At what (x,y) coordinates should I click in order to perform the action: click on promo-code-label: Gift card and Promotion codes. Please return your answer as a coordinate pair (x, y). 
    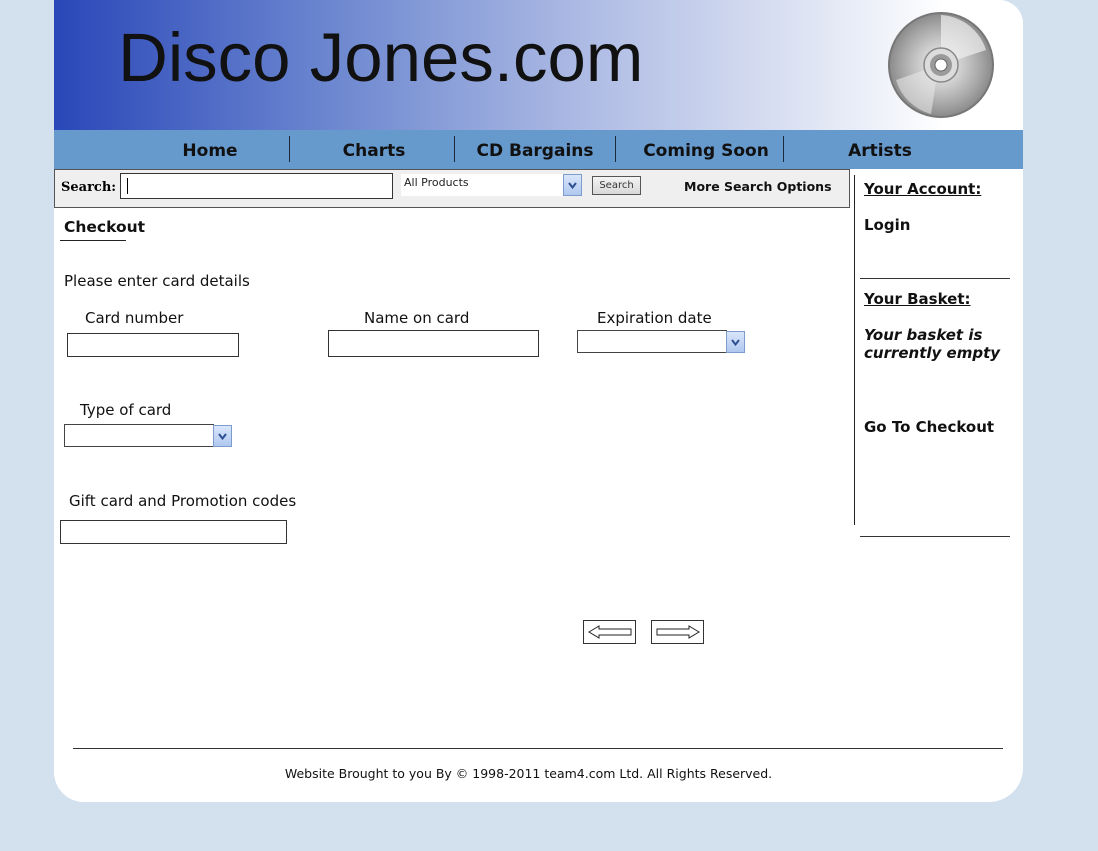
    Looking at the image, I should click on (183, 501).